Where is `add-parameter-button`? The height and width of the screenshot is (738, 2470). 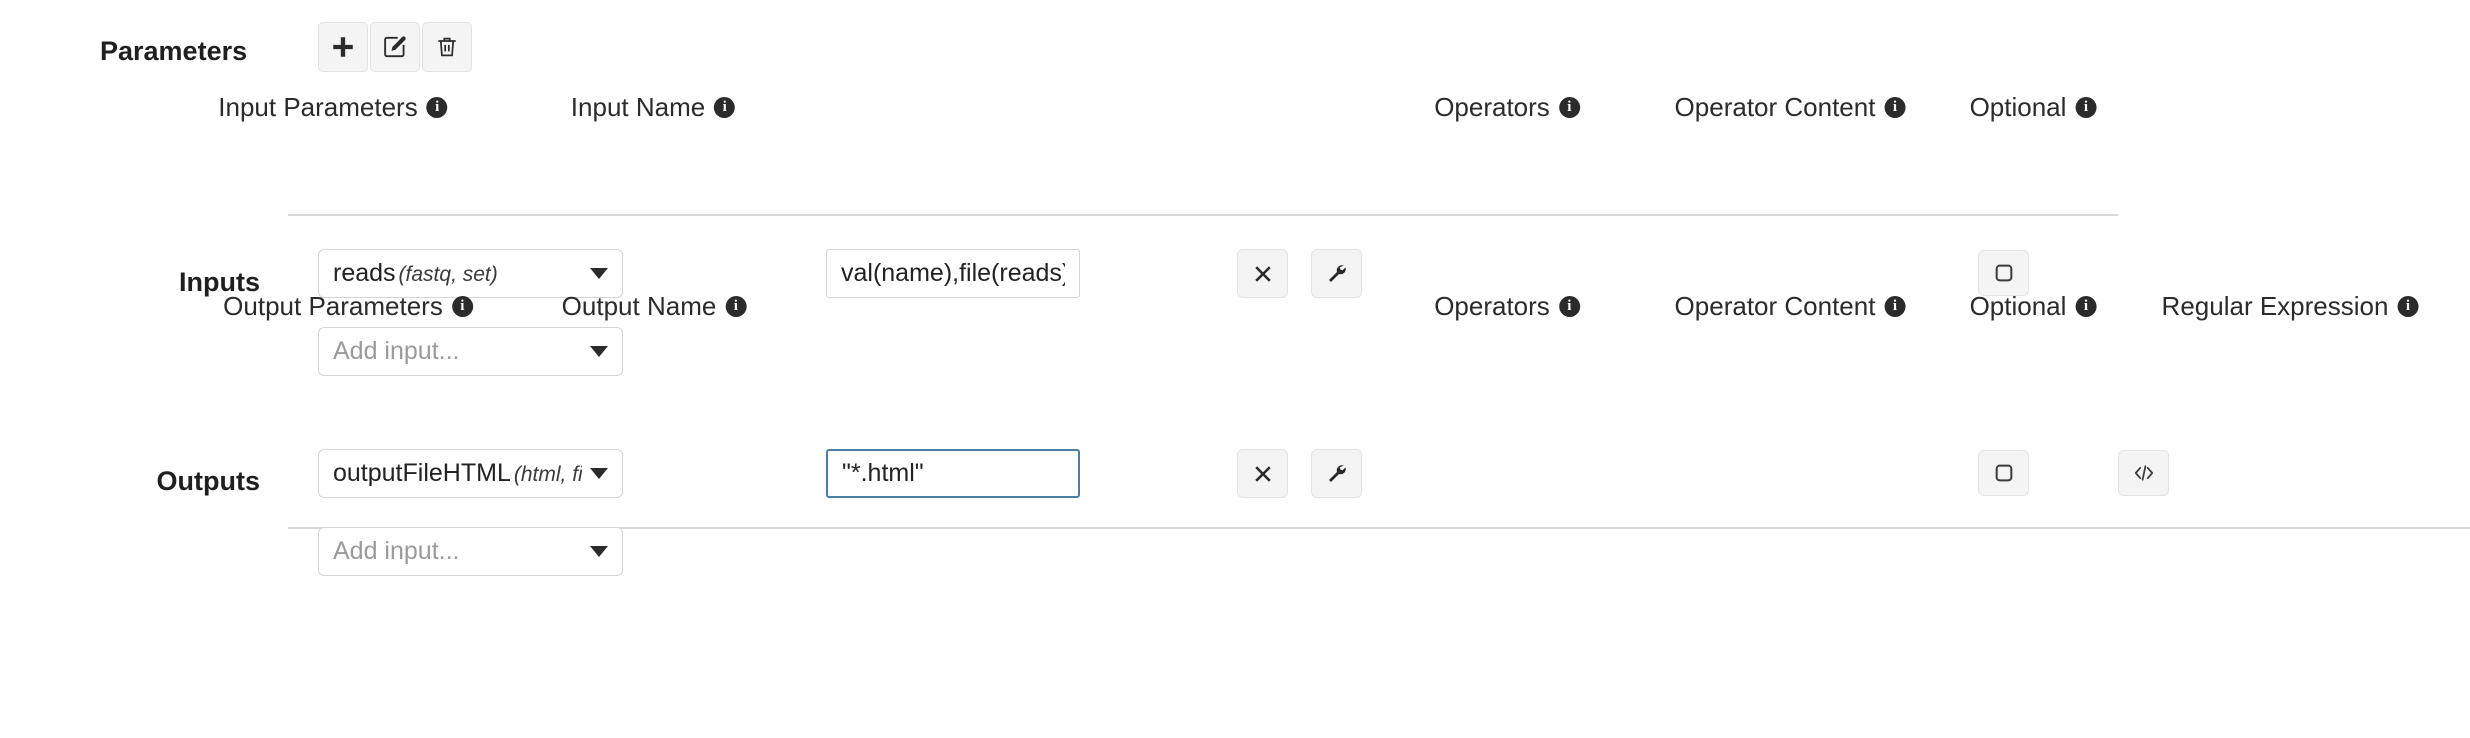
add-parameter-button is located at coordinates (343, 47).